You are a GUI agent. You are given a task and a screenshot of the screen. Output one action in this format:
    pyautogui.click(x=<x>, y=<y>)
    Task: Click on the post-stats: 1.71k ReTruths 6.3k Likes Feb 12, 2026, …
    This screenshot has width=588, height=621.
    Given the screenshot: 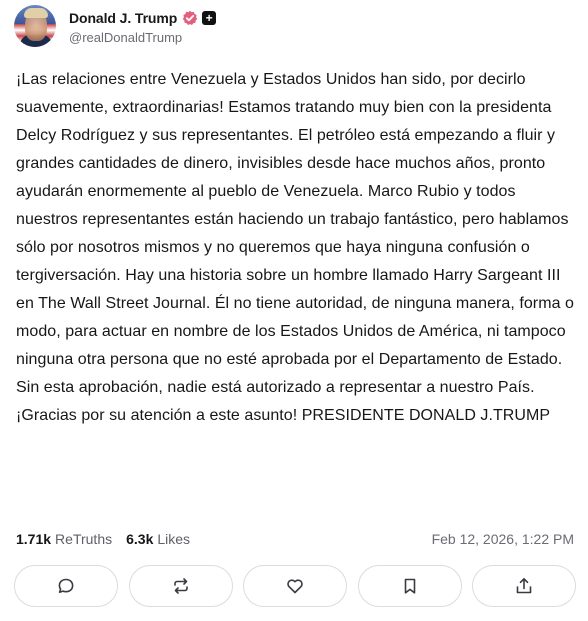 What is the action you would take?
    pyautogui.click(x=296, y=539)
    